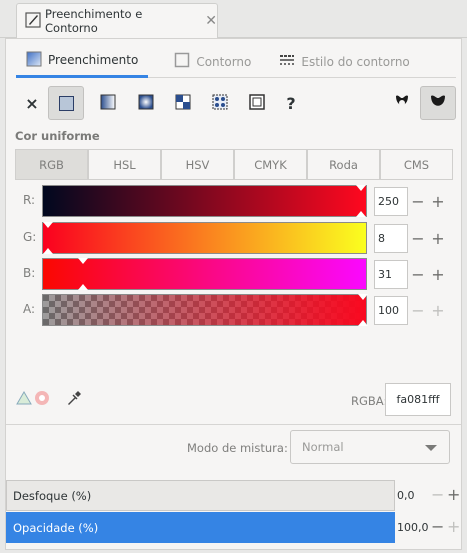 The width and height of the screenshot is (467, 553). I want to click on radial-gradient-icon, so click(146, 103).